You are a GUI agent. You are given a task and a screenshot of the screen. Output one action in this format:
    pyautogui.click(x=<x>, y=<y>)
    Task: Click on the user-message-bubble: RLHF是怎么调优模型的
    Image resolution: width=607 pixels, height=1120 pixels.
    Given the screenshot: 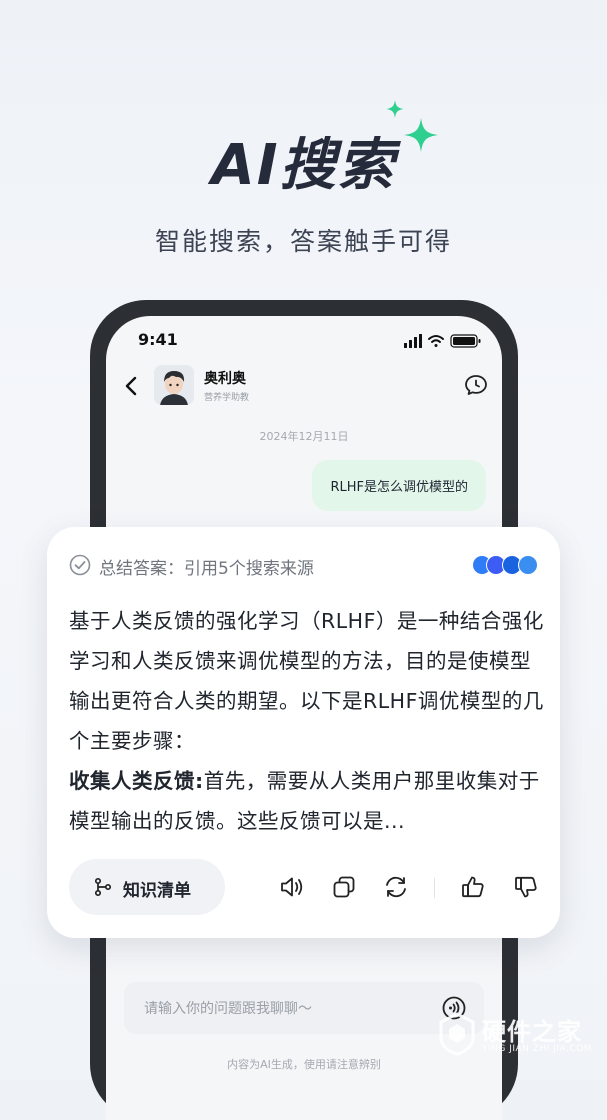 What is the action you would take?
    pyautogui.click(x=399, y=485)
    